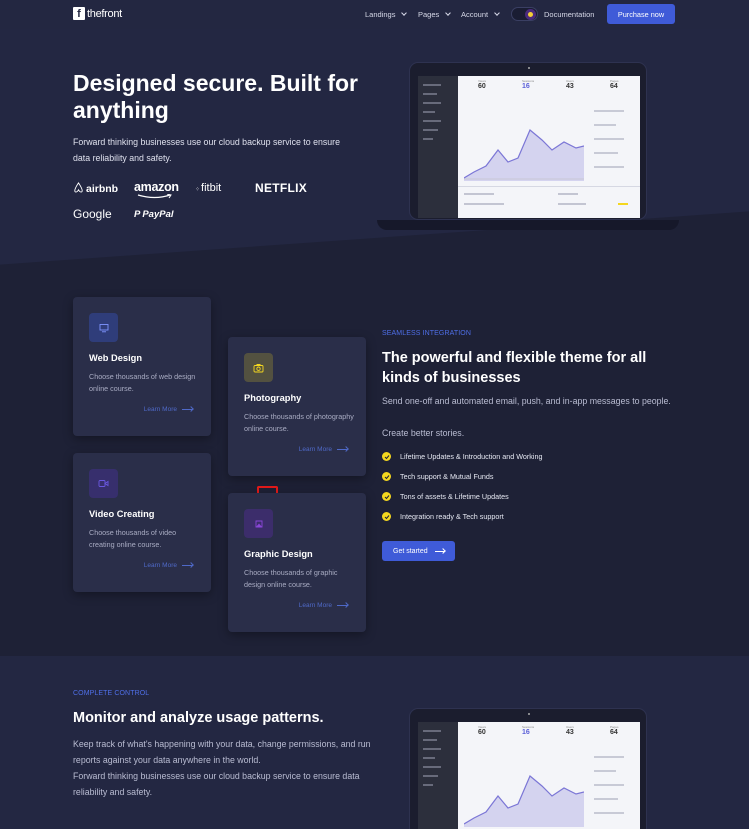 This screenshot has height=829, width=749. What do you see at coordinates (641, 14) in the screenshot?
I see `purchase-button: Purchase now` at bounding box center [641, 14].